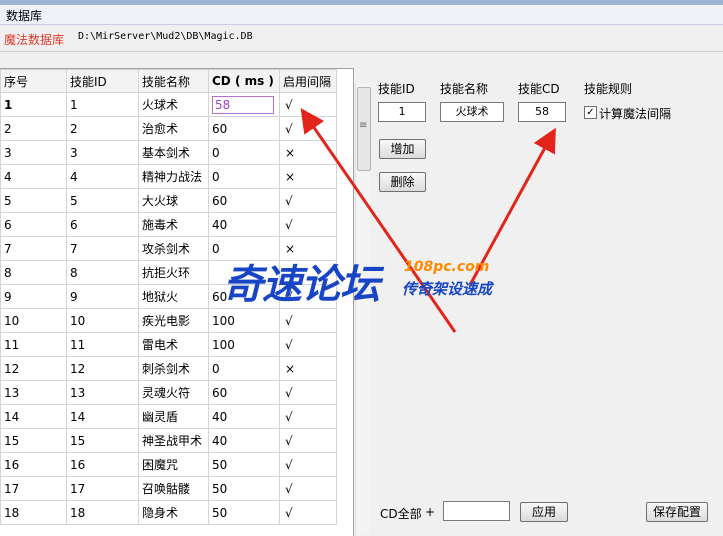 The width and height of the screenshot is (723, 536). I want to click on table-row: 4 4 精神力战法 0 ×, so click(168, 176).